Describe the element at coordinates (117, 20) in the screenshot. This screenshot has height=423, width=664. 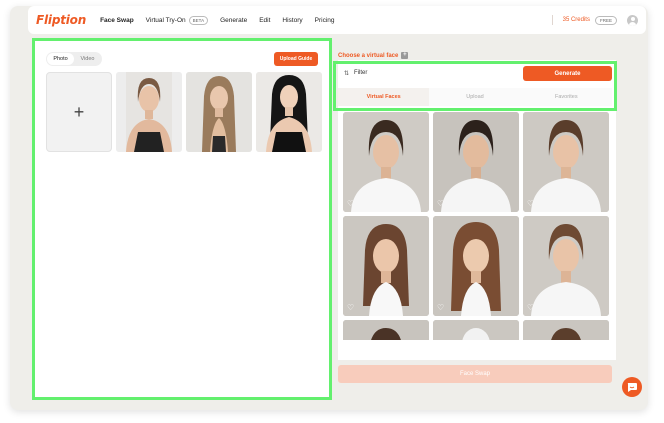
I see `nav-face-swap: Face Swap` at that location.